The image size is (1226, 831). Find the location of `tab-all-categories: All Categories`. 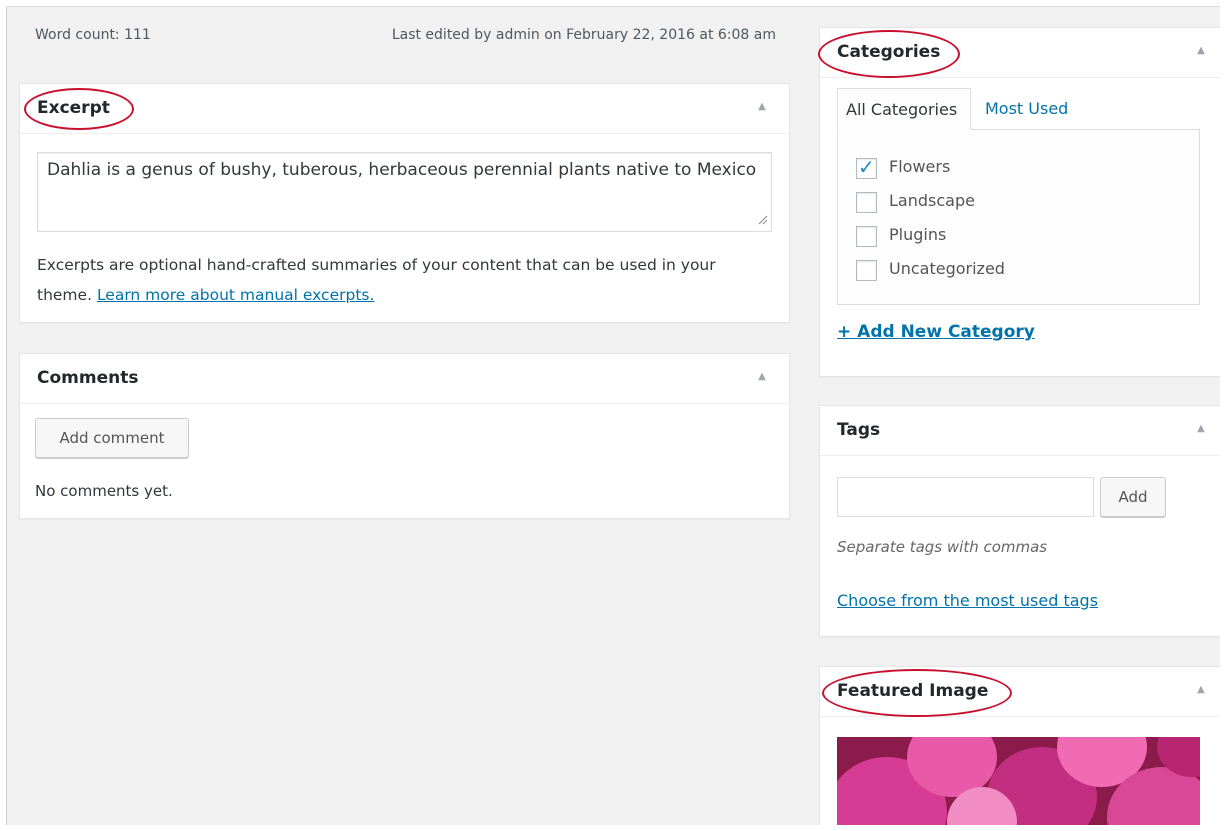

tab-all-categories: All Categories is located at coordinates (904, 109).